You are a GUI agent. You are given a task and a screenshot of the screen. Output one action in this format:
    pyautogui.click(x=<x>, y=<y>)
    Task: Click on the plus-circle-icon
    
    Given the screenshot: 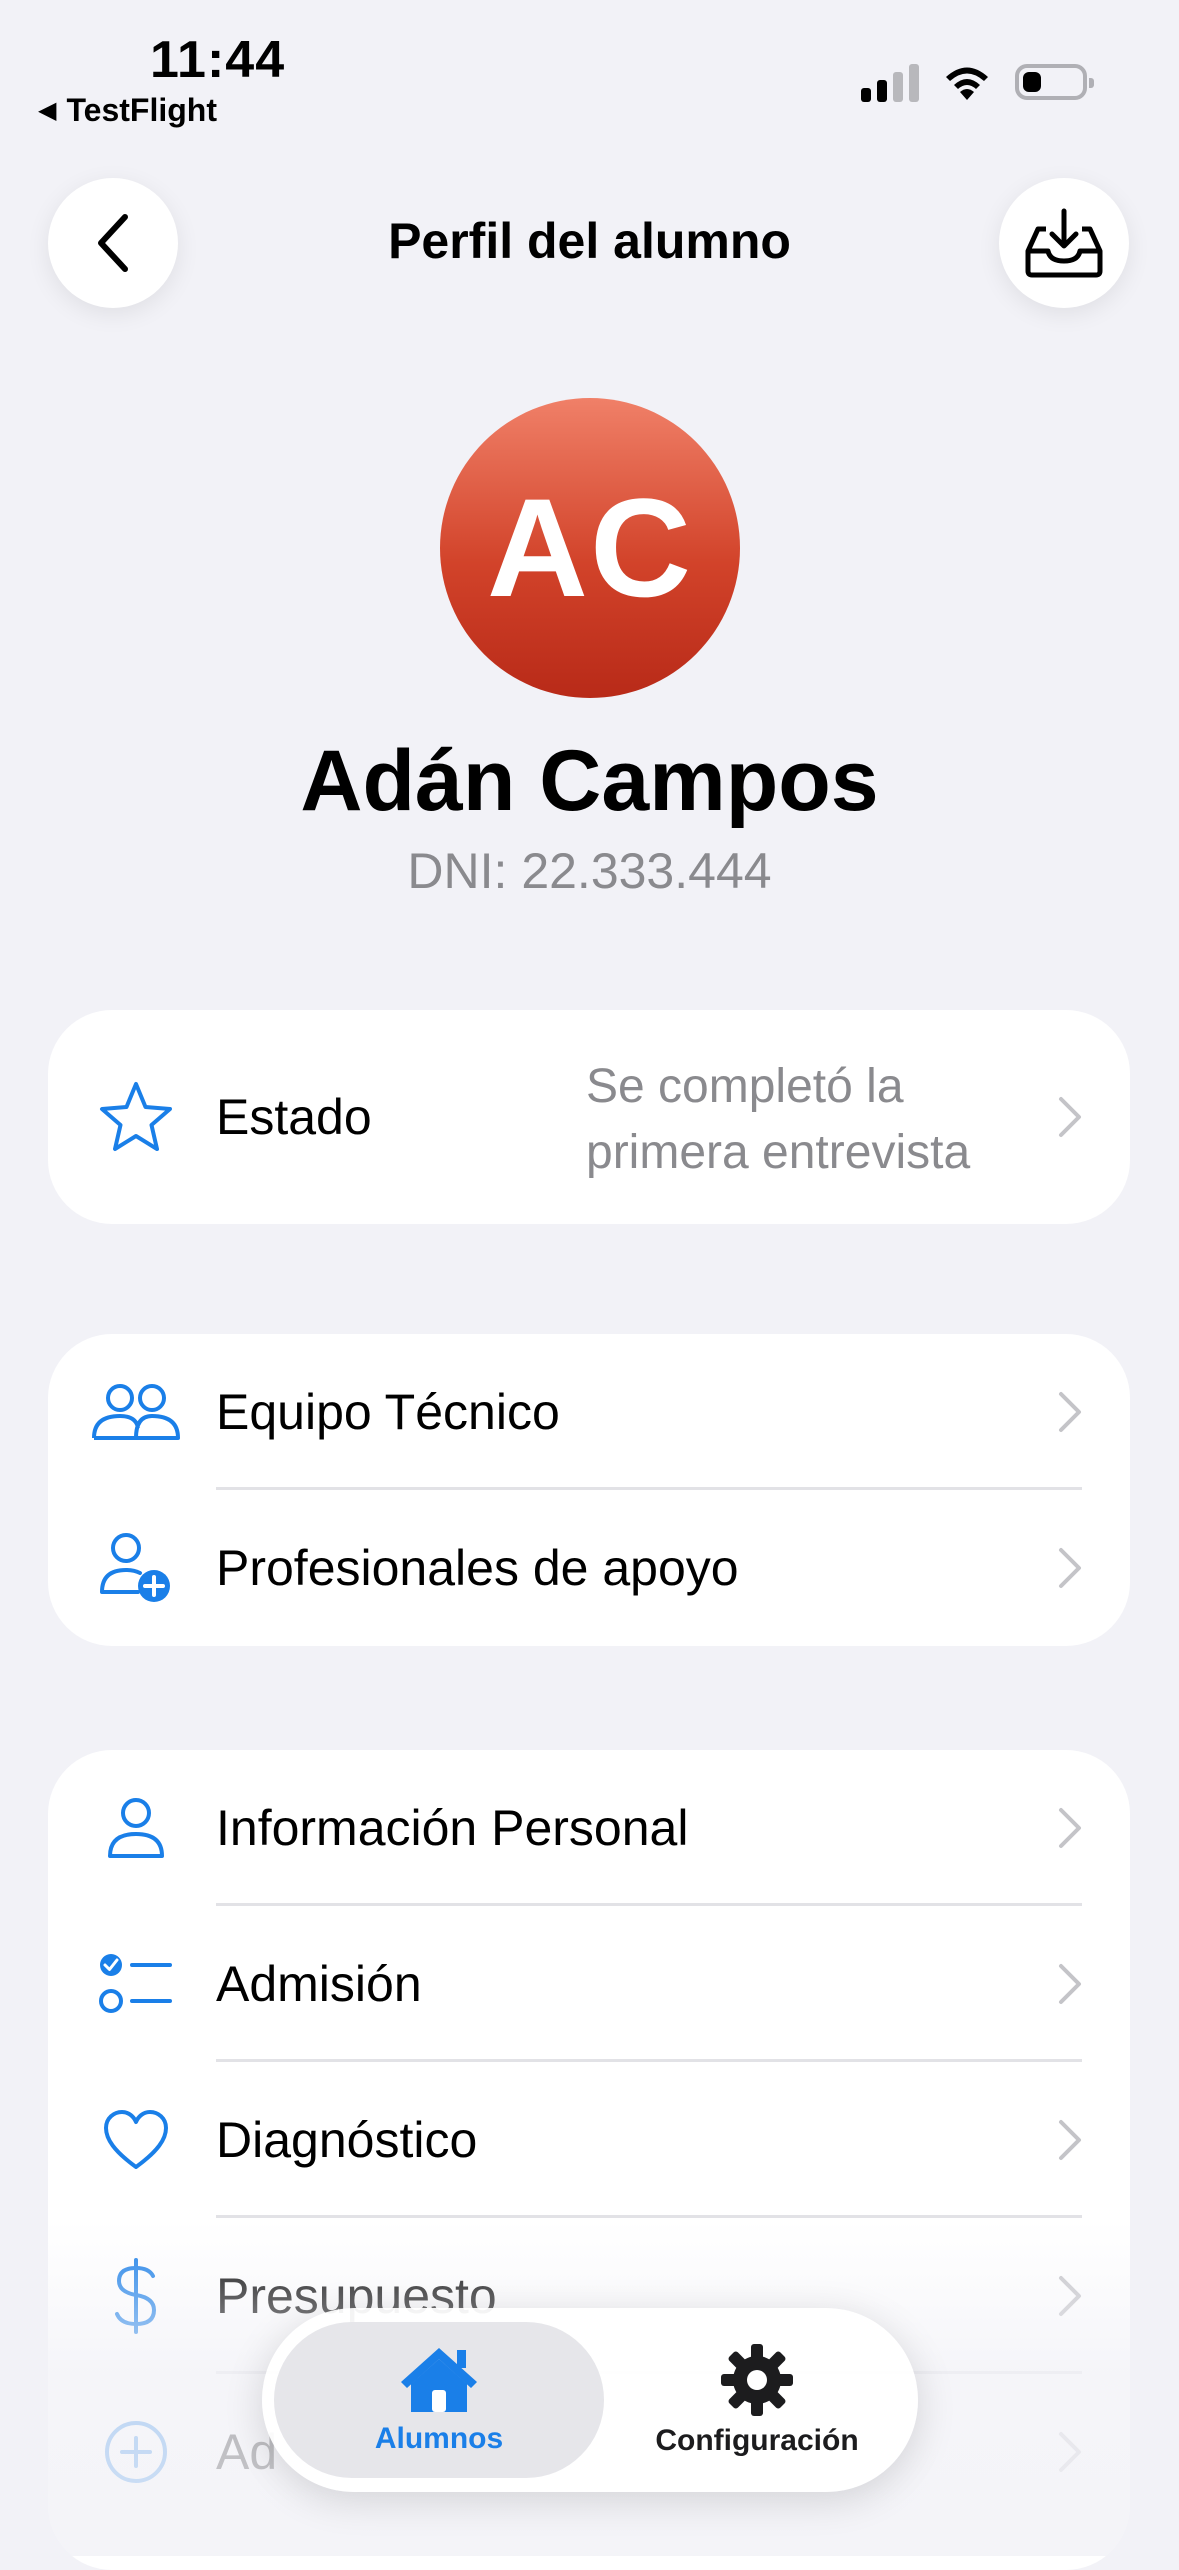 What is the action you would take?
    pyautogui.click(x=136, y=2452)
    